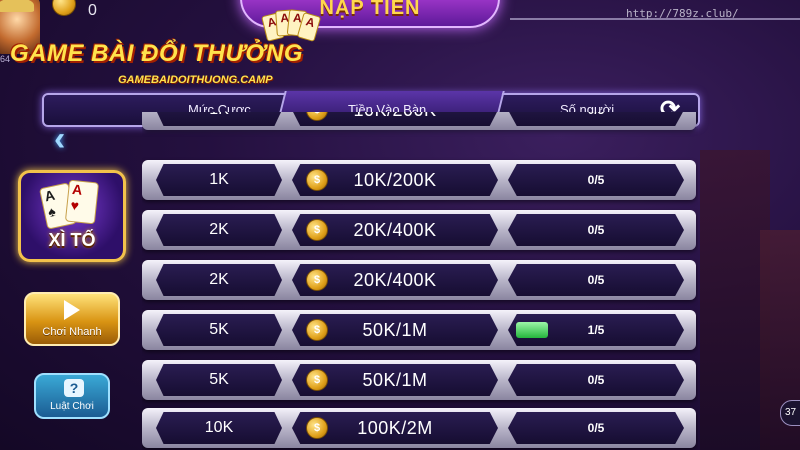 The width and height of the screenshot is (800, 450). What do you see at coordinates (72, 332) in the screenshot?
I see `quick-play-label: Chơi Nhanh` at bounding box center [72, 332].